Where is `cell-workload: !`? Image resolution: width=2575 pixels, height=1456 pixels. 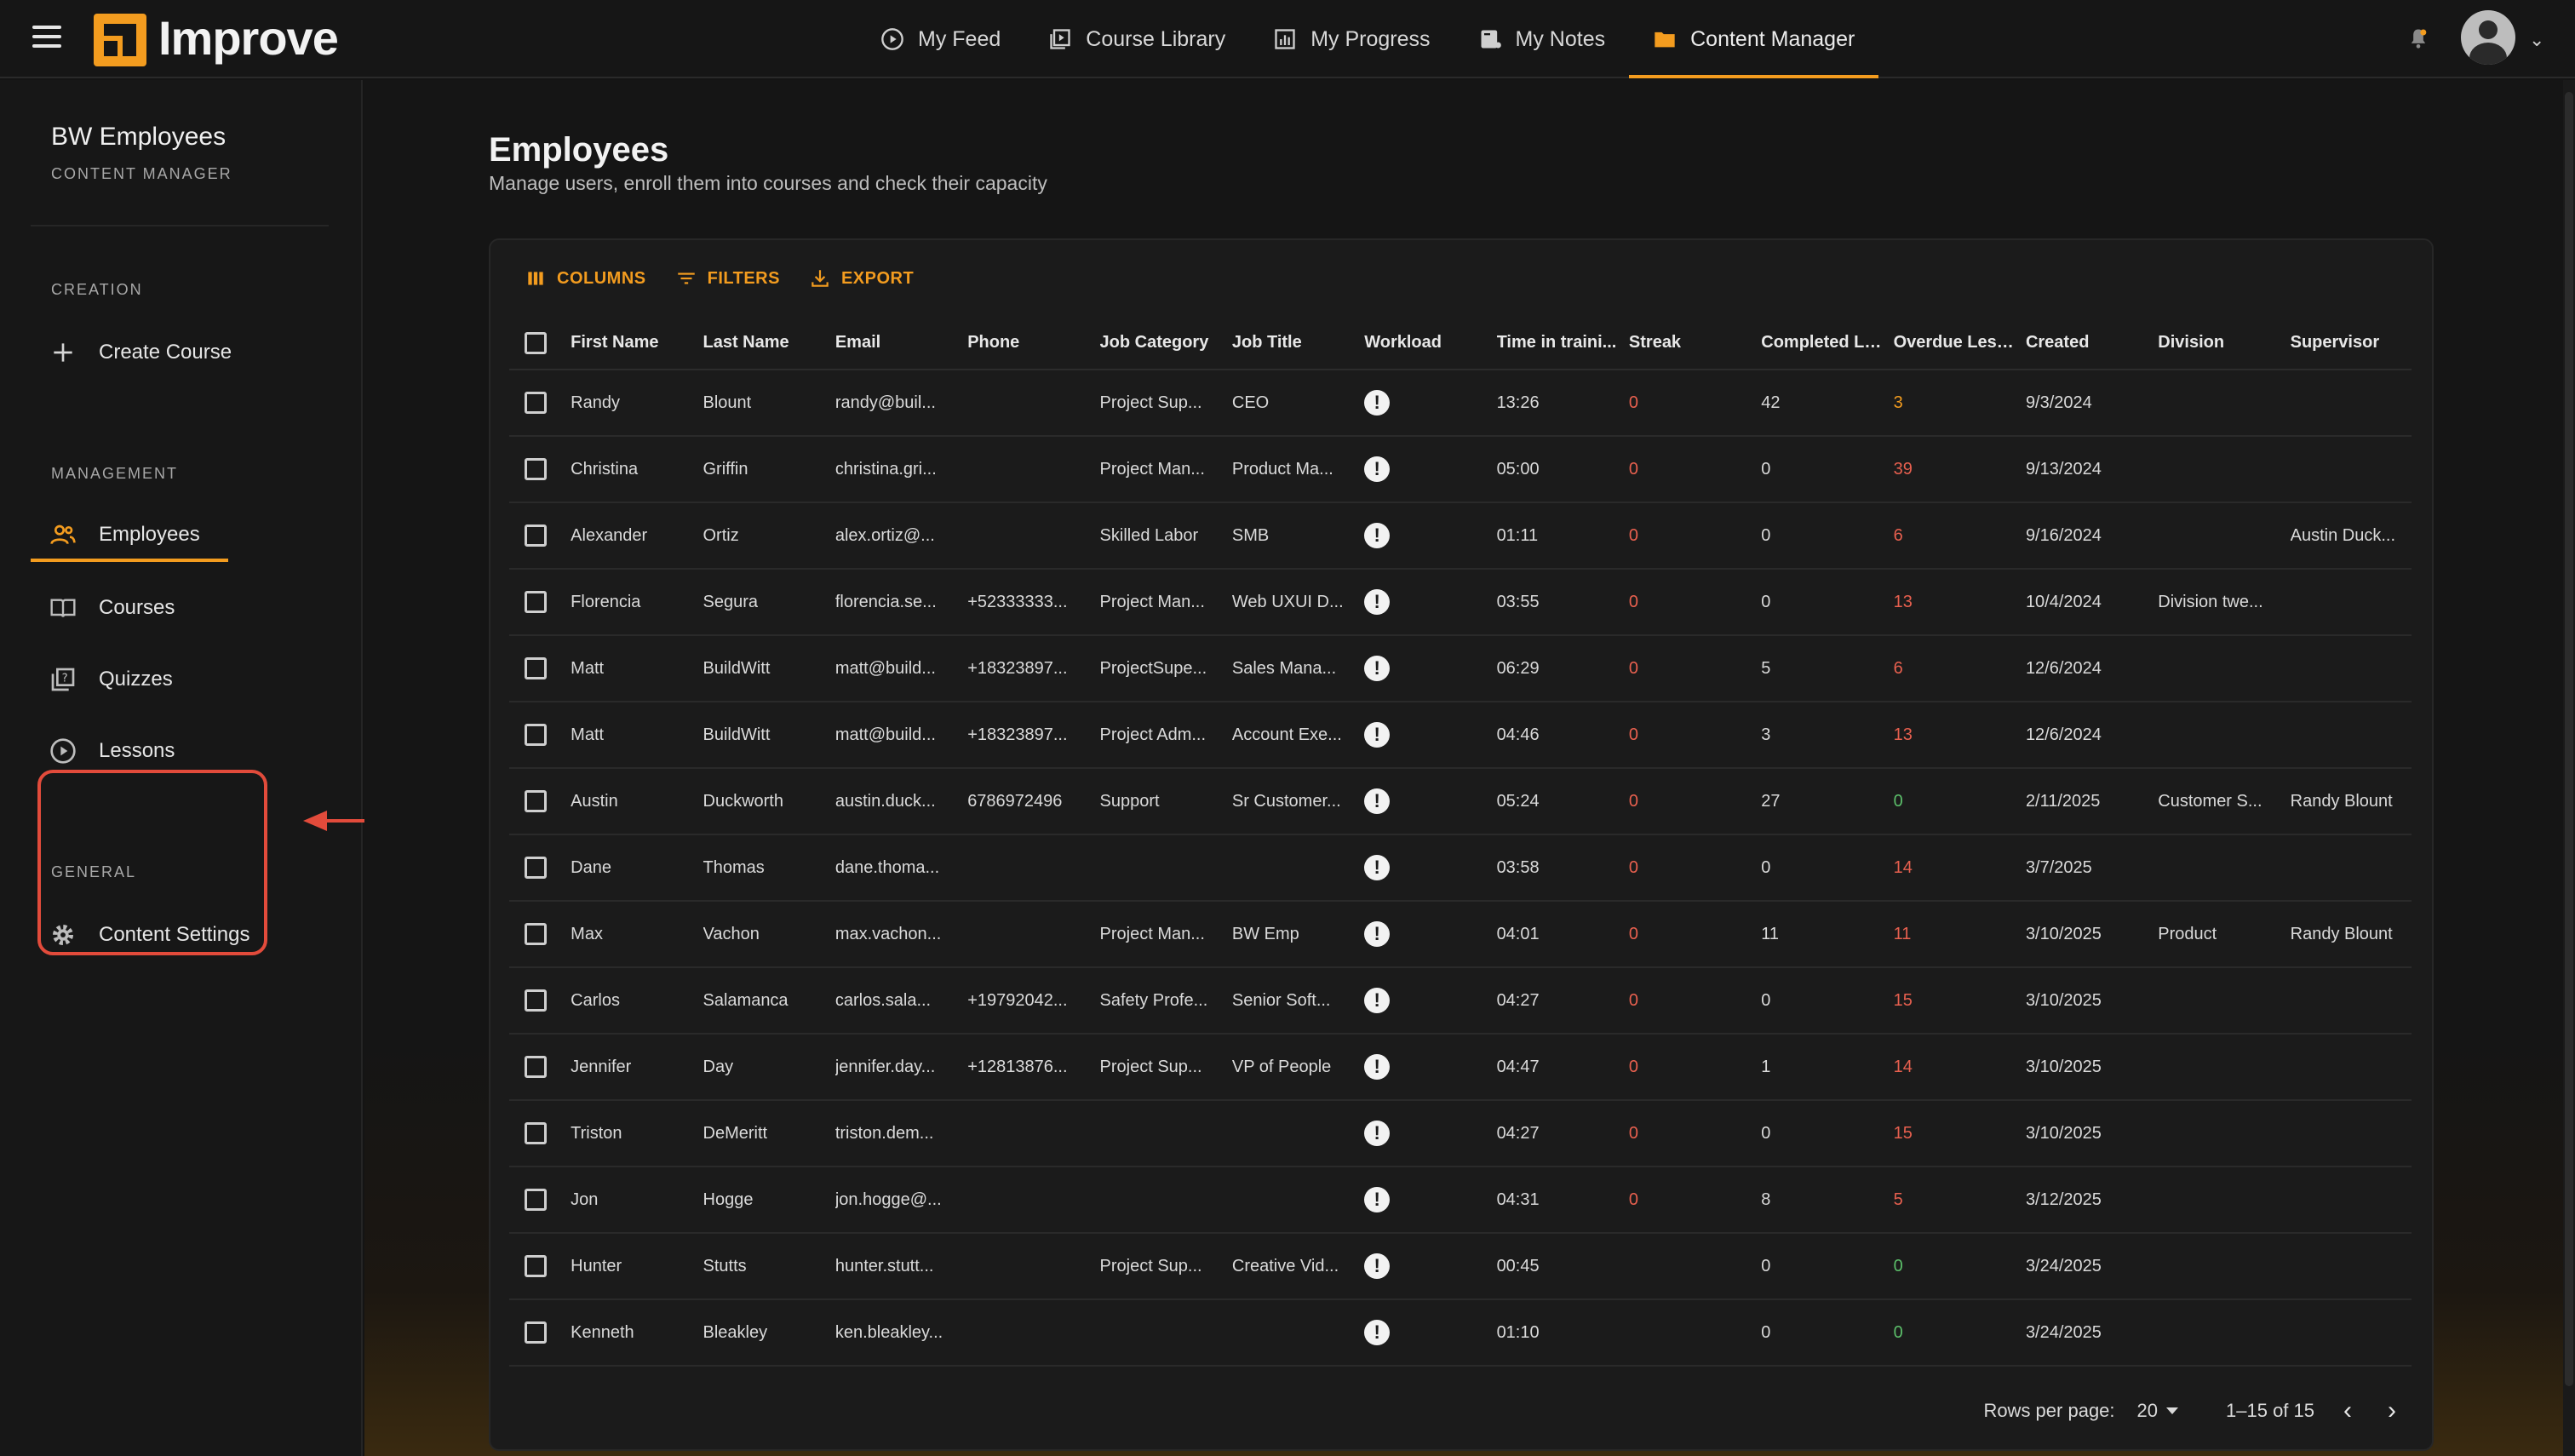
cell-workload: ! is located at coordinates (1430, 470).